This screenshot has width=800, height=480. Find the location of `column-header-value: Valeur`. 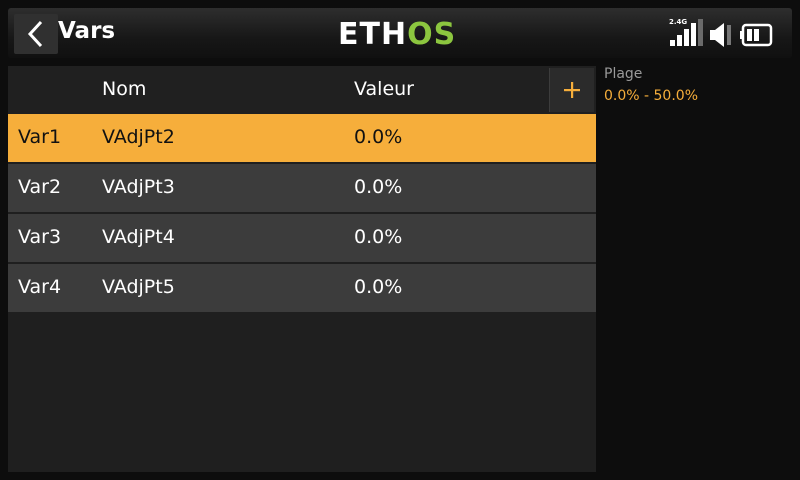

column-header-value: Valeur is located at coordinates (384, 89).